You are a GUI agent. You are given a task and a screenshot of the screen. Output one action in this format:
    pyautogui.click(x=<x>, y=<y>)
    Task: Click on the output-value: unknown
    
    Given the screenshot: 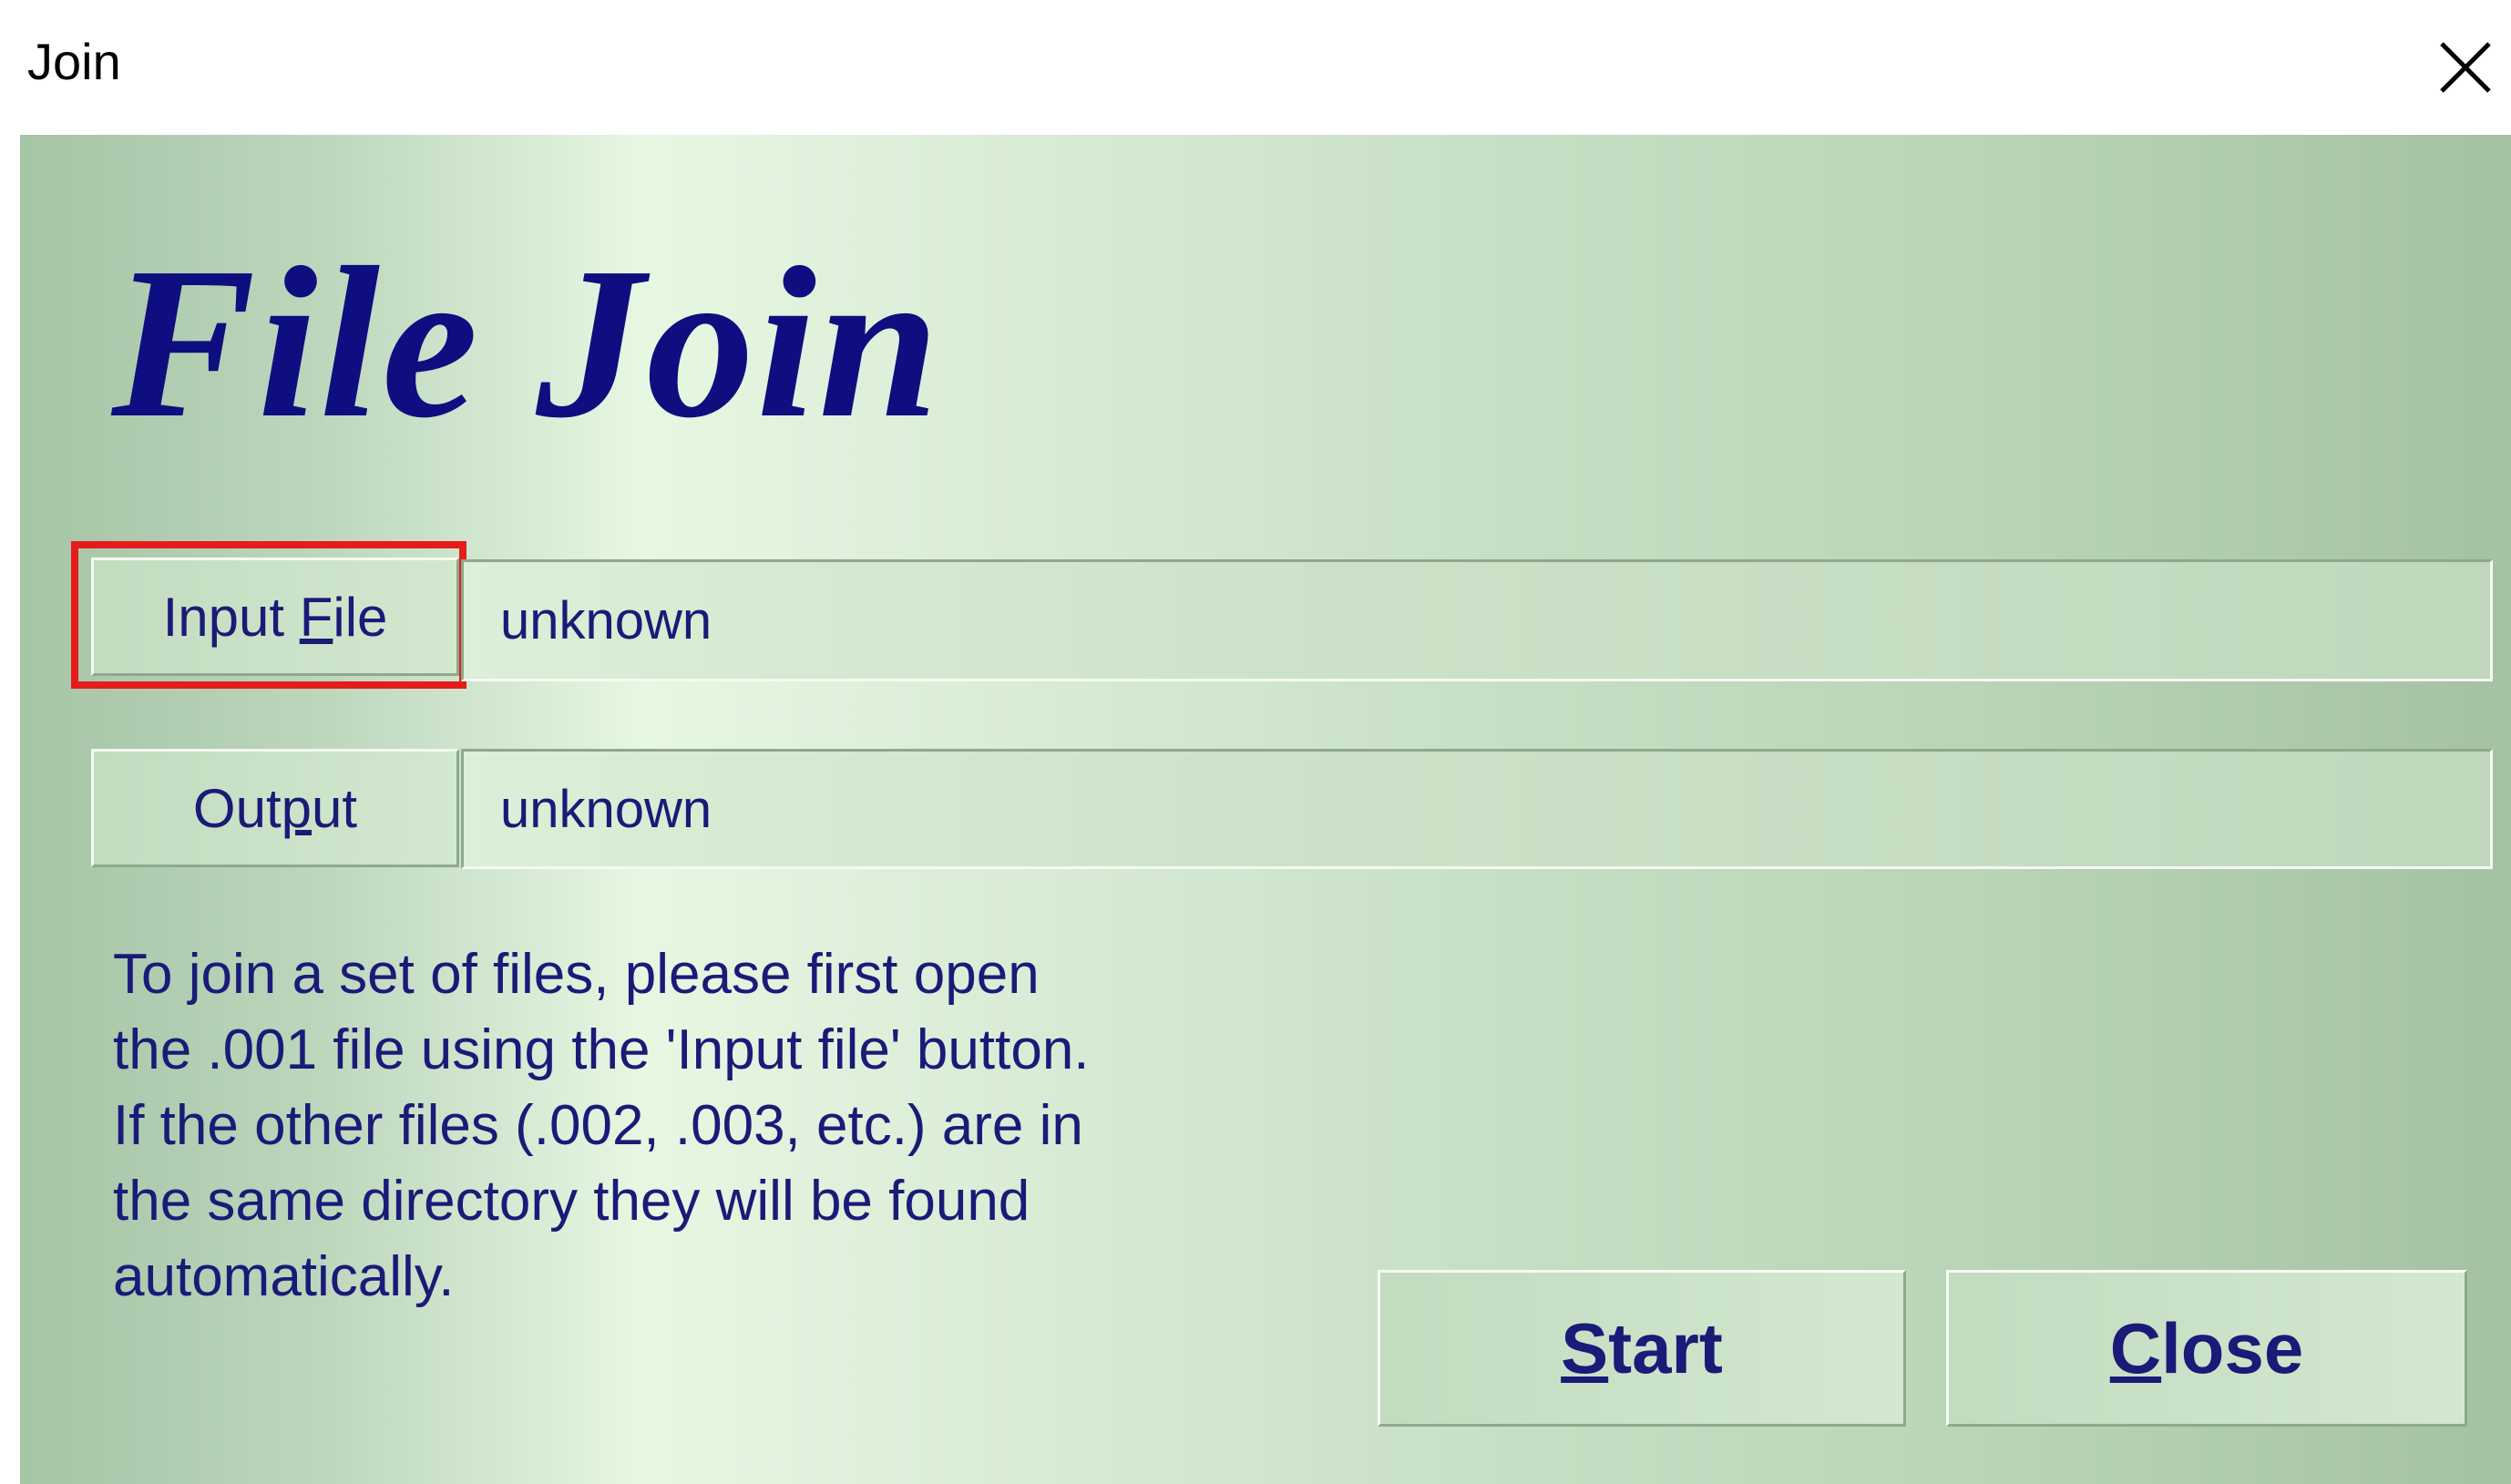 What is the action you would take?
    pyautogui.click(x=606, y=809)
    